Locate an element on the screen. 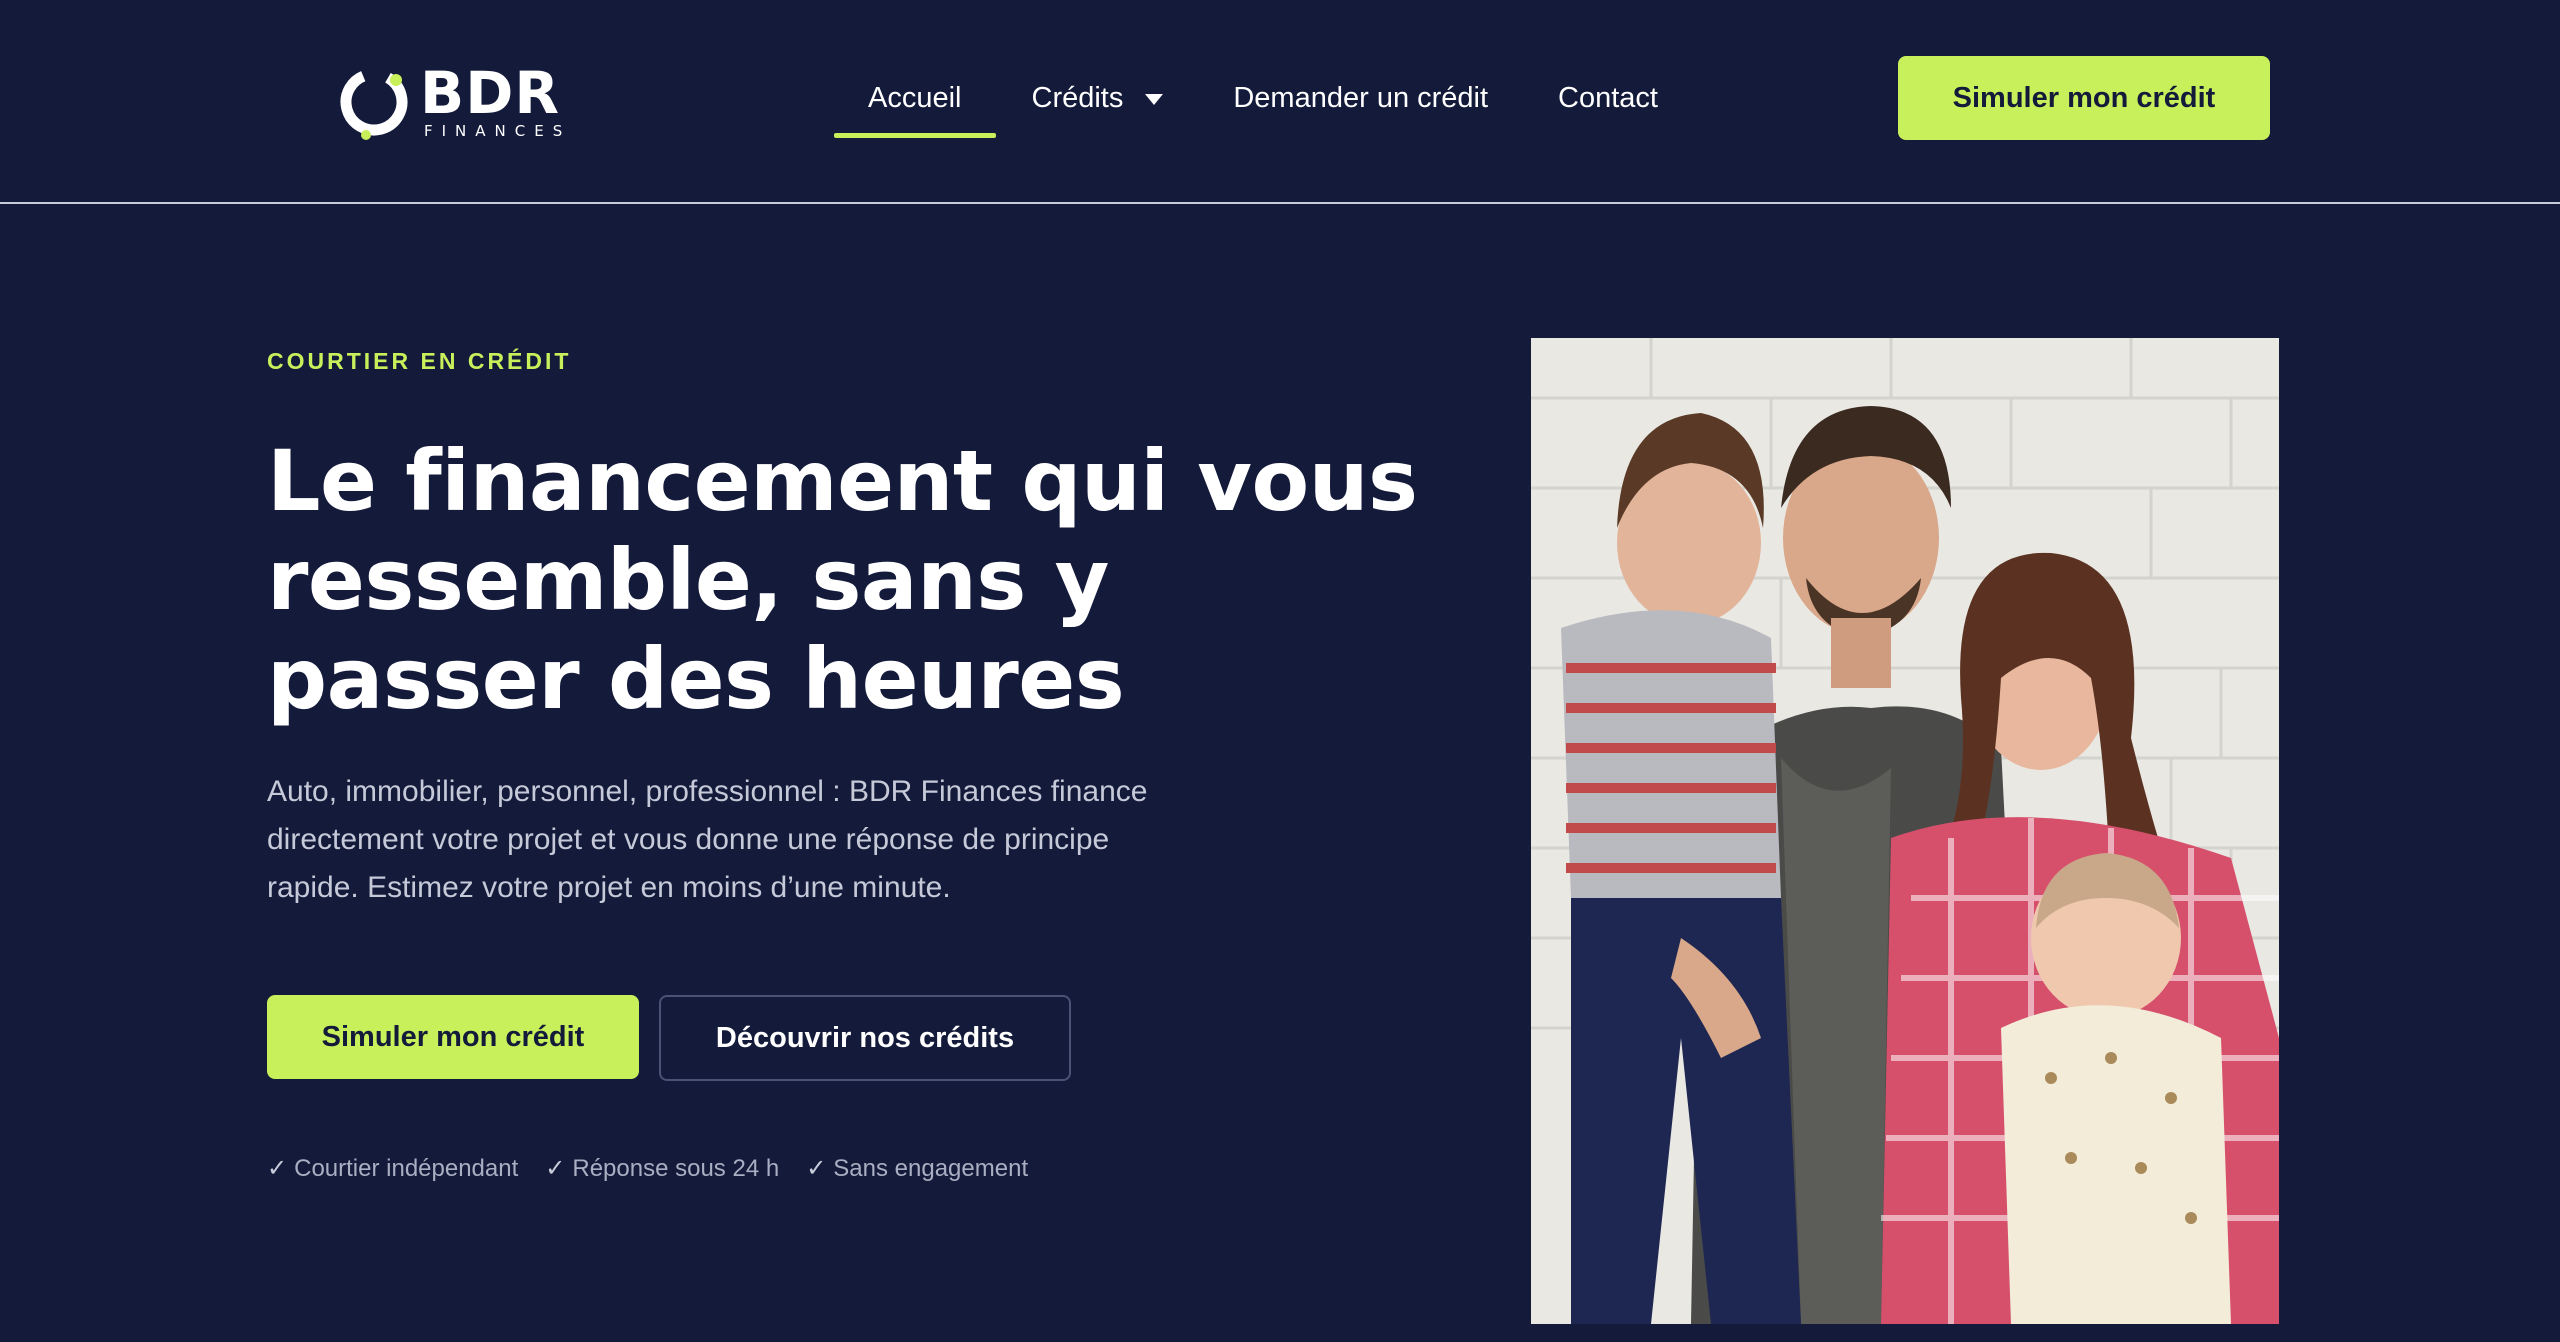 Image resolution: width=2560 pixels, height=1342 pixels. nav-item-label: Demander un crédit is located at coordinates (1361, 97).